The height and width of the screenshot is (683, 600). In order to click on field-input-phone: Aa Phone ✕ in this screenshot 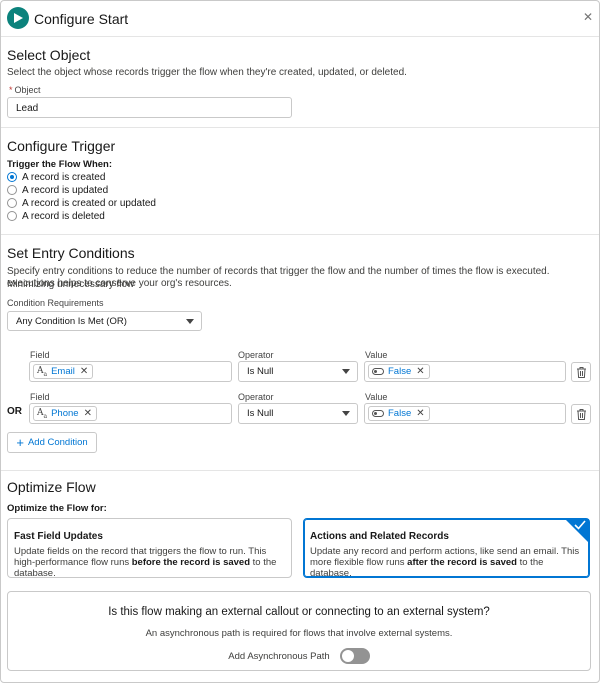, I will do `click(130, 413)`.